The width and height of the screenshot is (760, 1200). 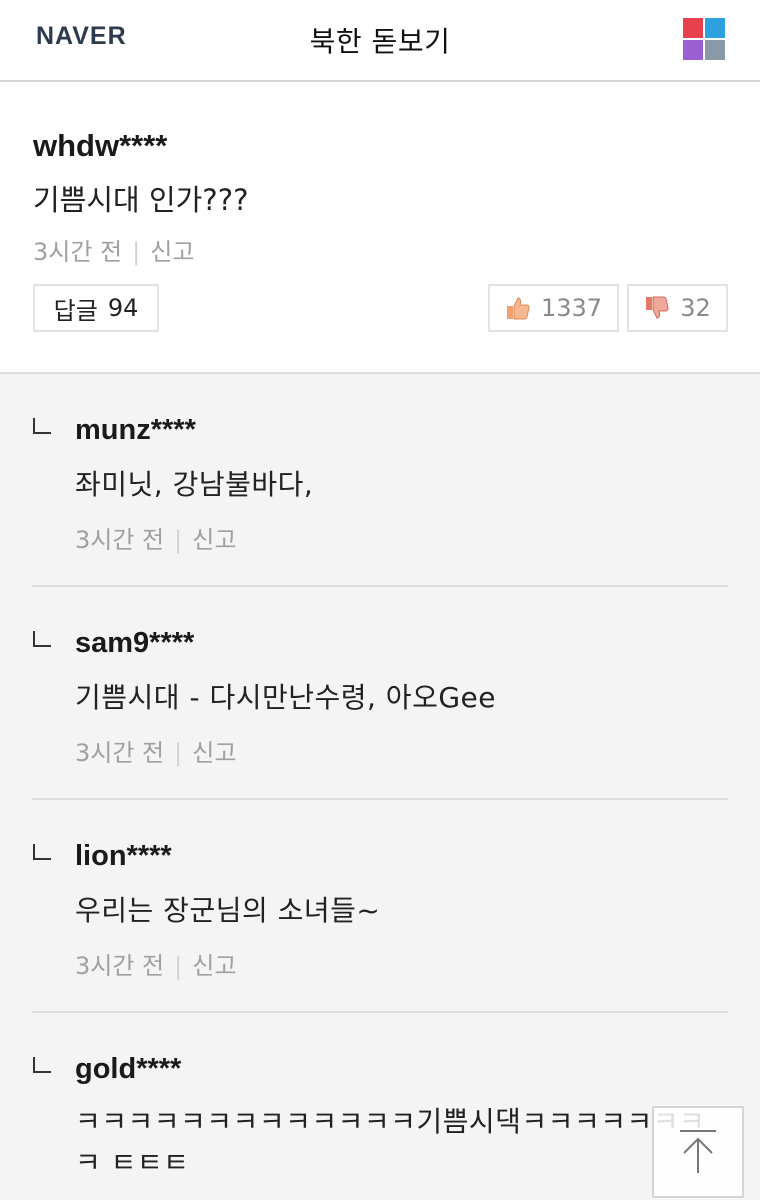 What do you see at coordinates (100, 146) in the screenshot?
I see `comment-username: whdw****` at bounding box center [100, 146].